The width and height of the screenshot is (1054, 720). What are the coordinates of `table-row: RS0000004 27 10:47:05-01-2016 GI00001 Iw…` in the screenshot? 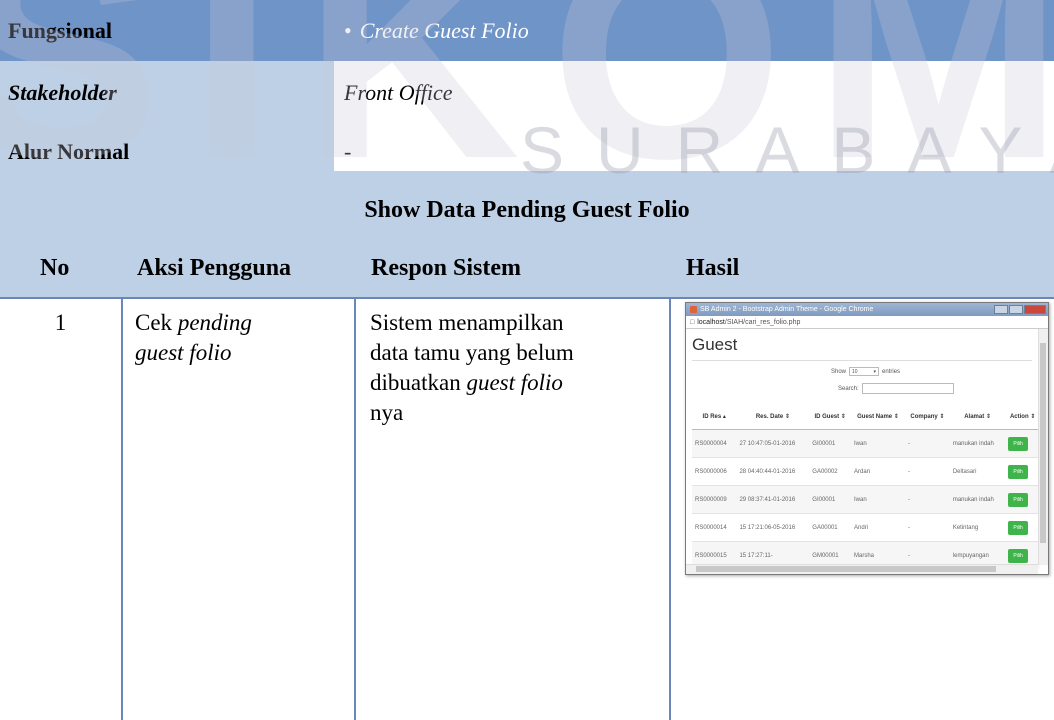 It's located at (866, 443).